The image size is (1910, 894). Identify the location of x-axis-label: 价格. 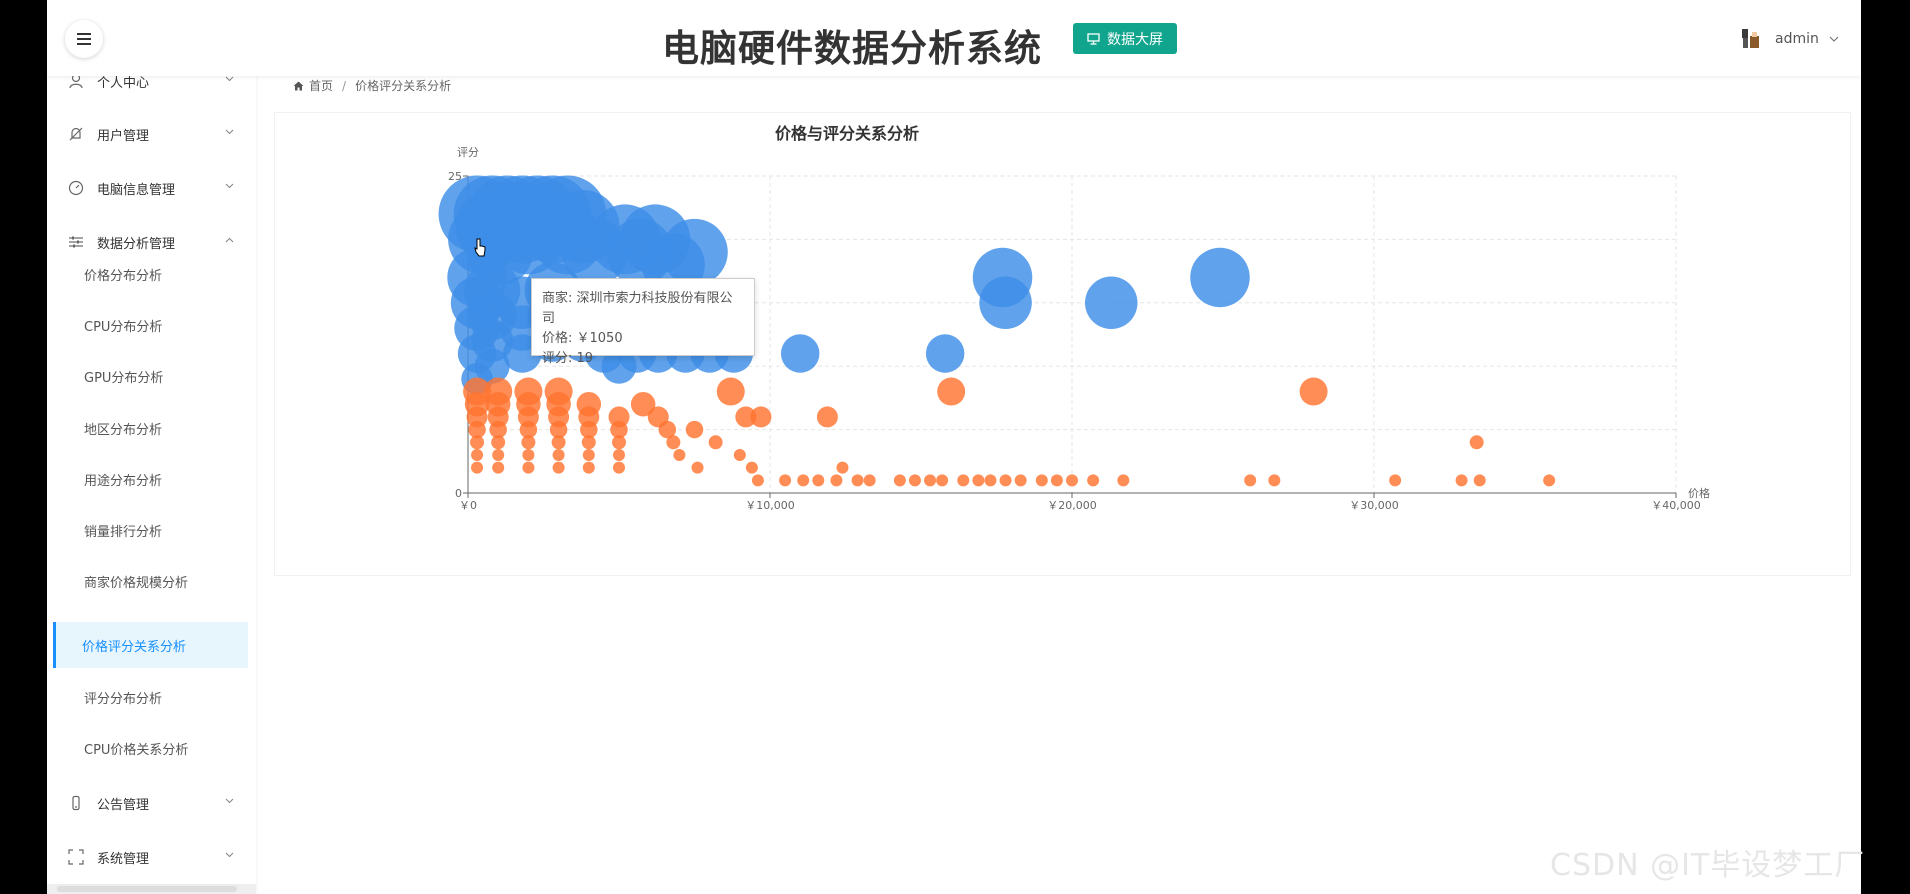
(1699, 493).